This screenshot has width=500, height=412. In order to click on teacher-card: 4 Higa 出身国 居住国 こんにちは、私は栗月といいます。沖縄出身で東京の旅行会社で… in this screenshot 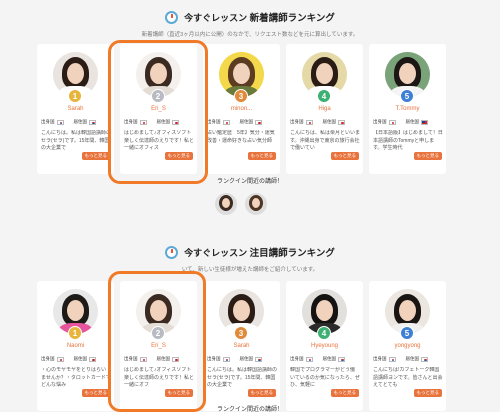, I will do `click(324, 109)`.